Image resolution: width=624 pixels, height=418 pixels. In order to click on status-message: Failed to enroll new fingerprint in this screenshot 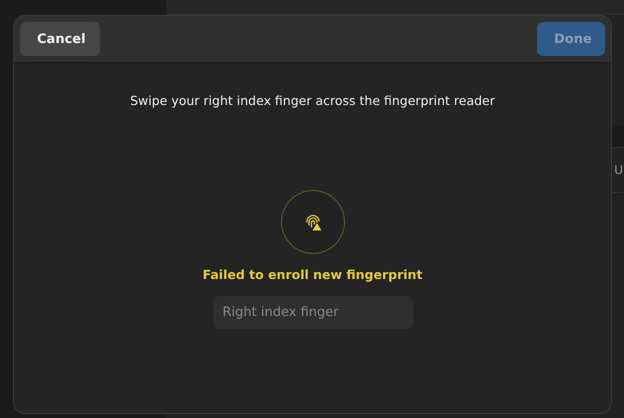, I will do `click(312, 274)`.